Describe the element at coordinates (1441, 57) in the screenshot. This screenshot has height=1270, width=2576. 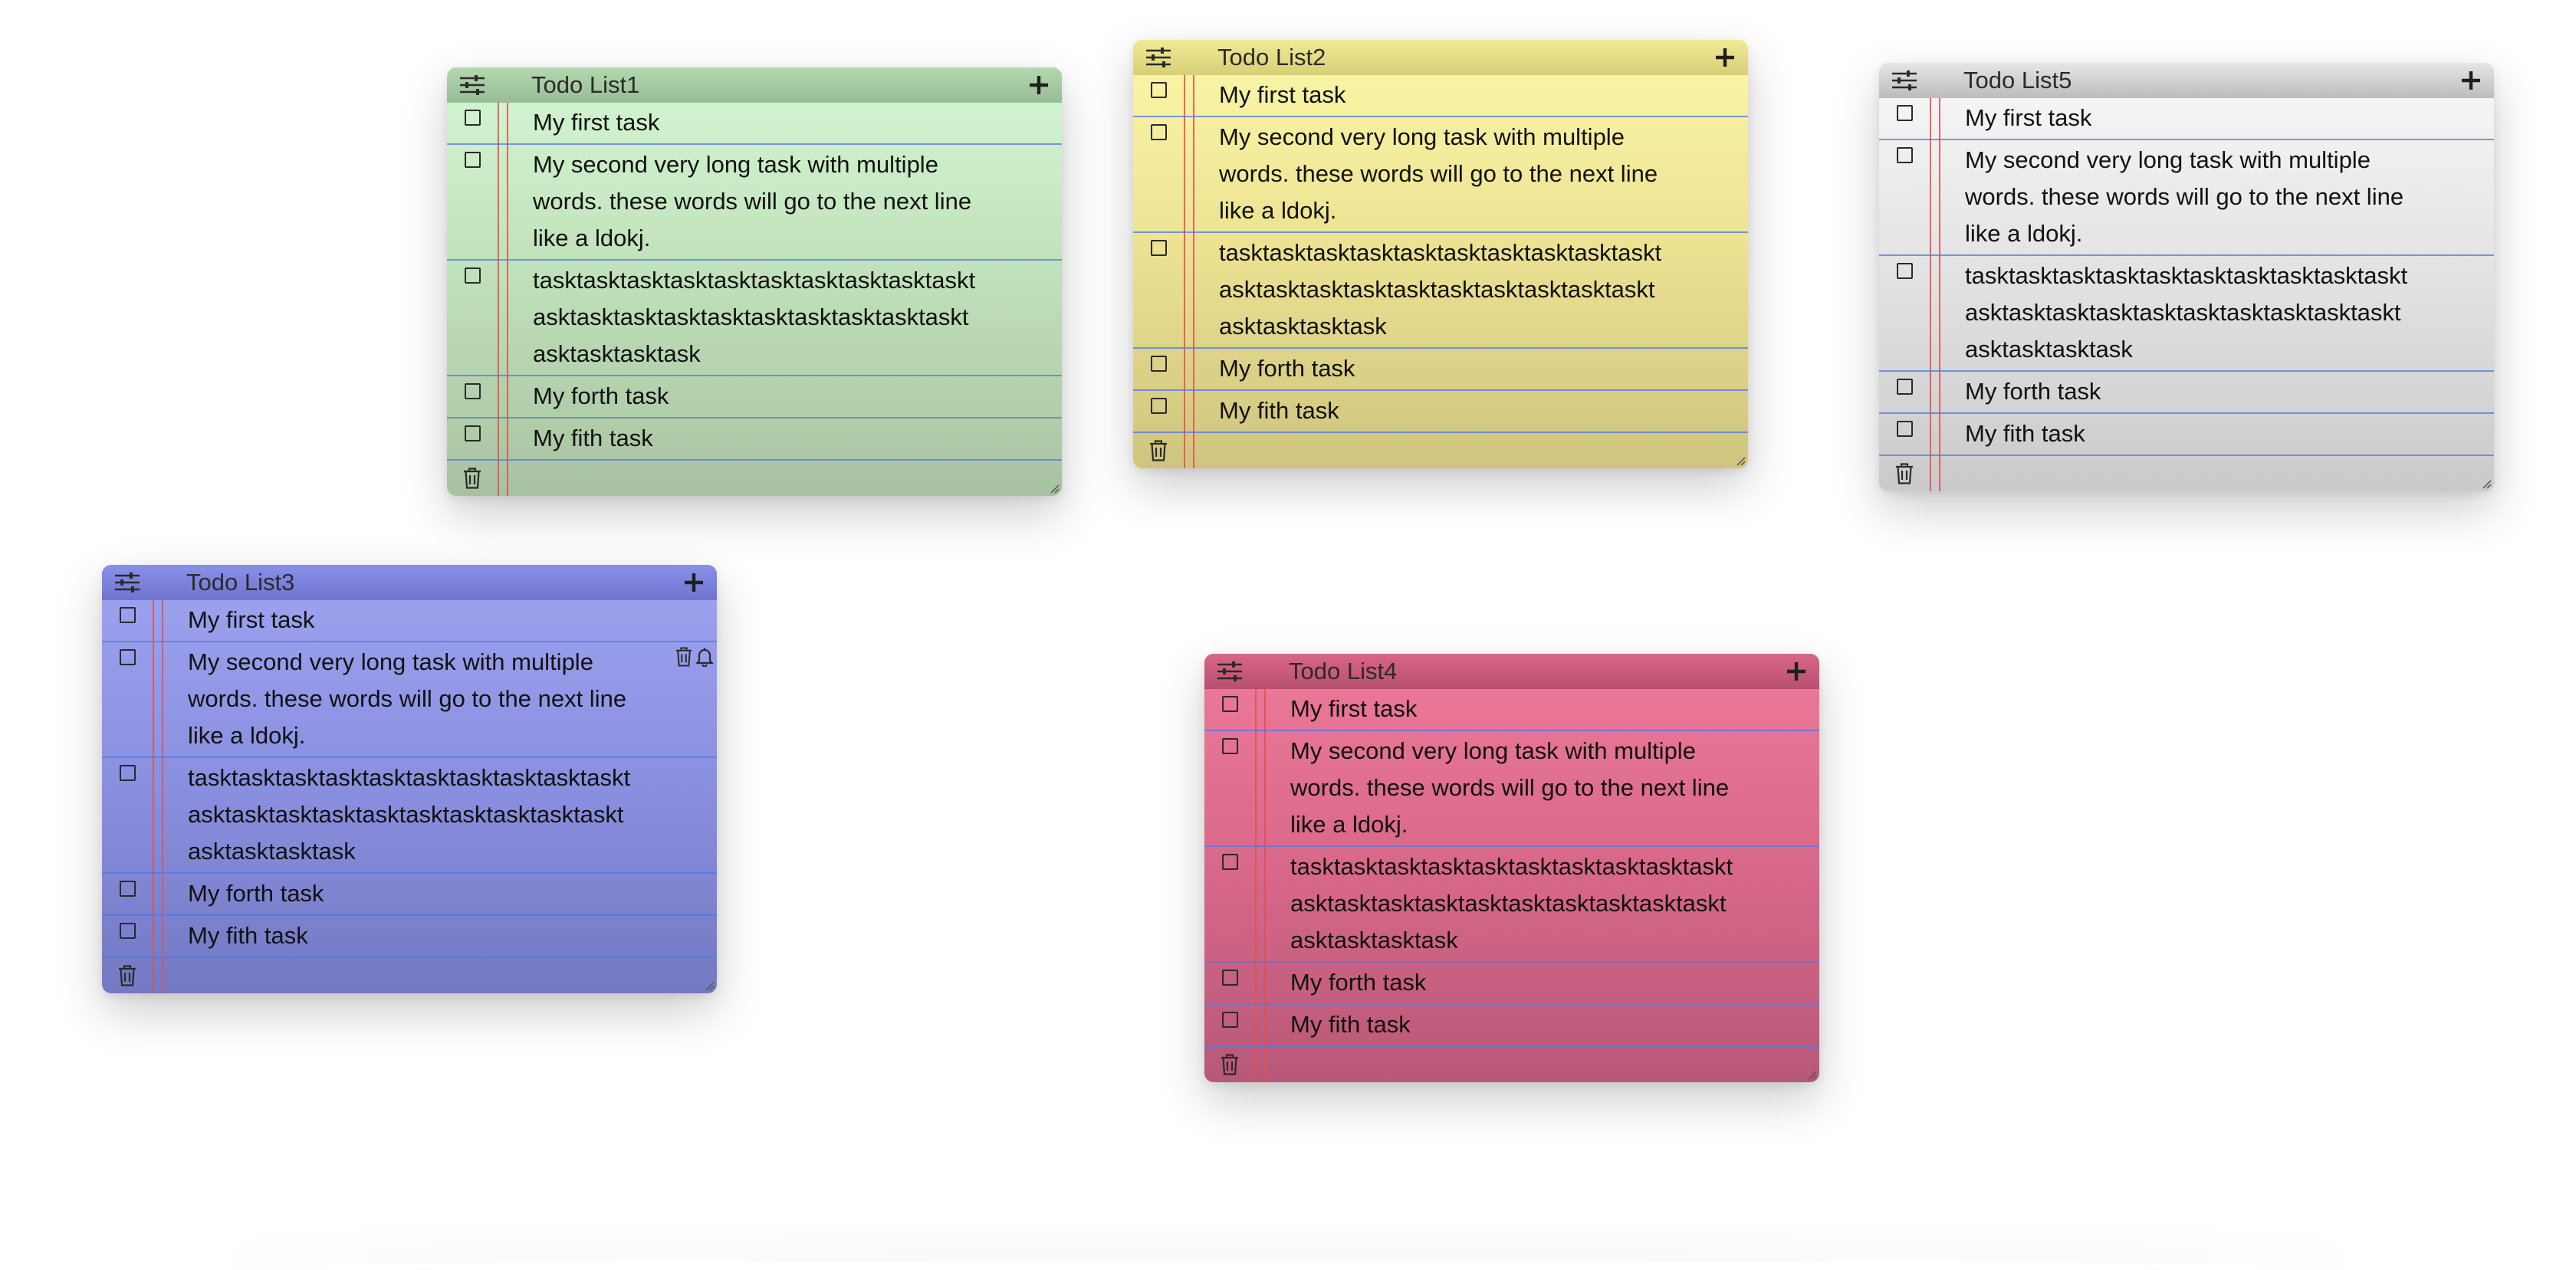
I see `list-header: Todo List2` at that location.